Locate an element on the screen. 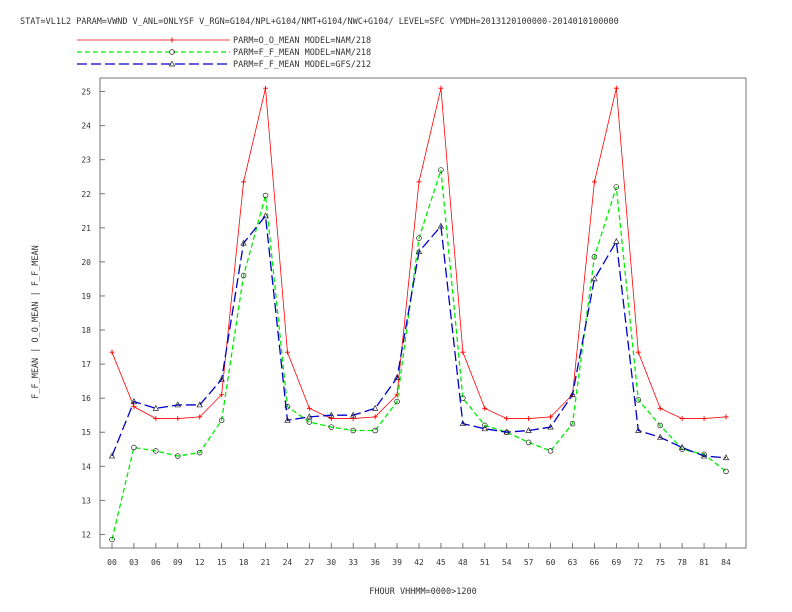  legend-entry: PARM=F_F_MEAN MODEL=NAM/218 is located at coordinates (224, 53).